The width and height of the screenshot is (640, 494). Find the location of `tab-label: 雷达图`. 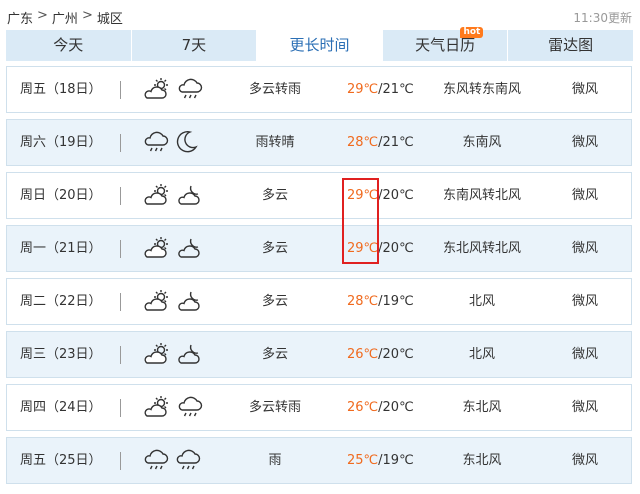

tab-label: 雷达图 is located at coordinates (571, 45).